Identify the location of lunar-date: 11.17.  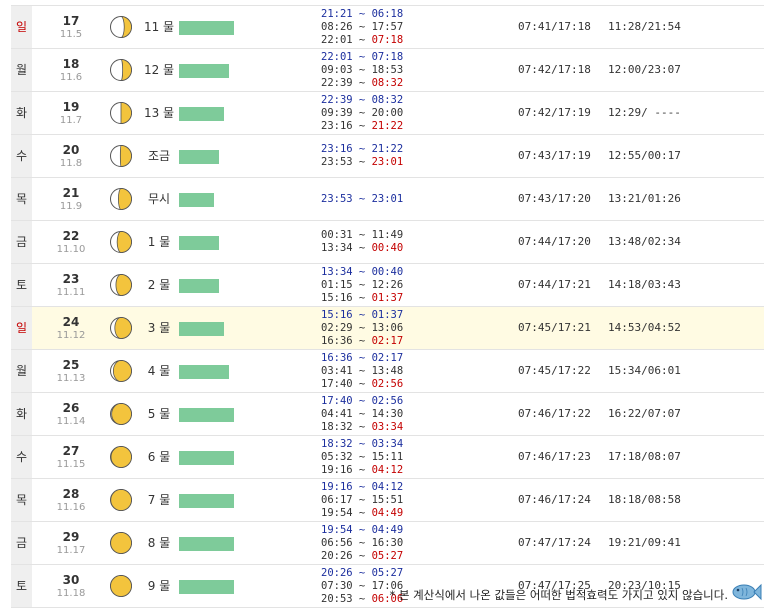
(71, 550).